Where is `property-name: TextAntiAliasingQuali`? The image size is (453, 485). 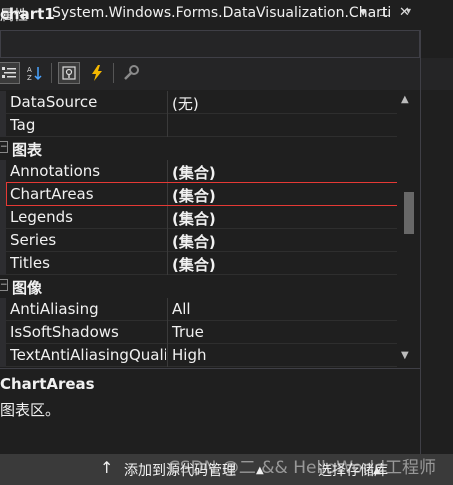 property-name: TextAntiAliasingQuali is located at coordinates (88, 355).